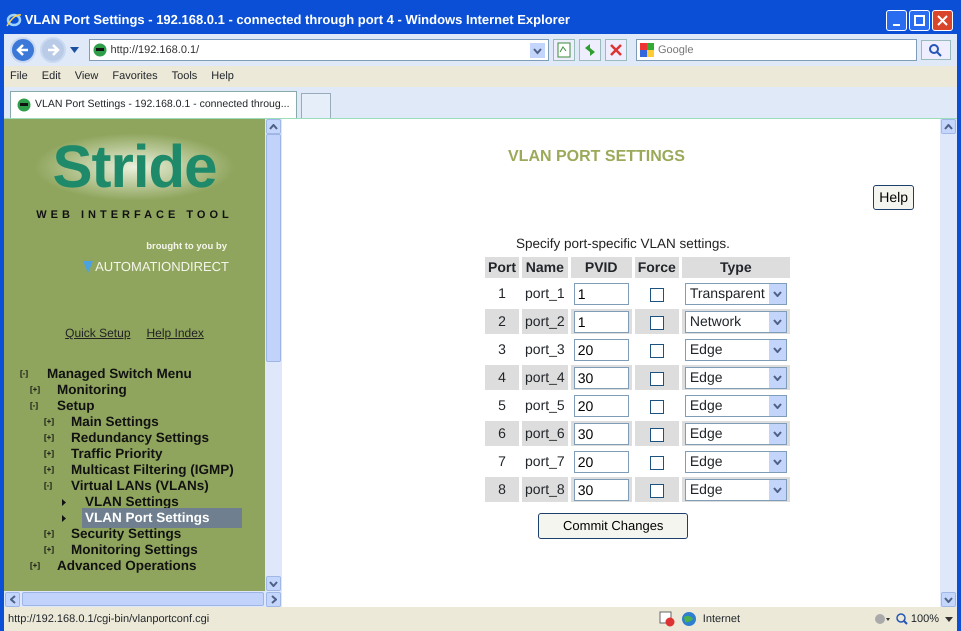  I want to click on close-button, so click(942, 20).